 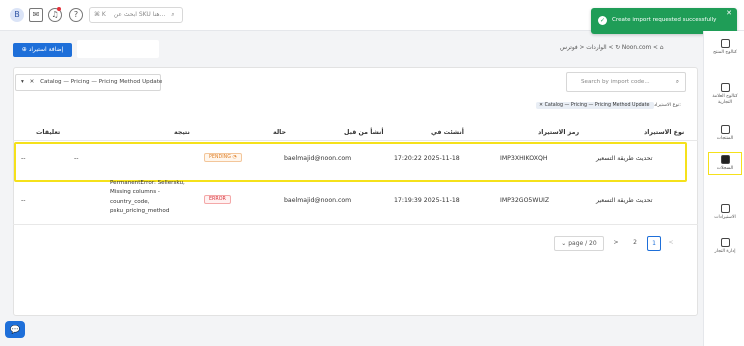 I want to click on breadcrumb-section: فوترس, so click(x=569, y=48).